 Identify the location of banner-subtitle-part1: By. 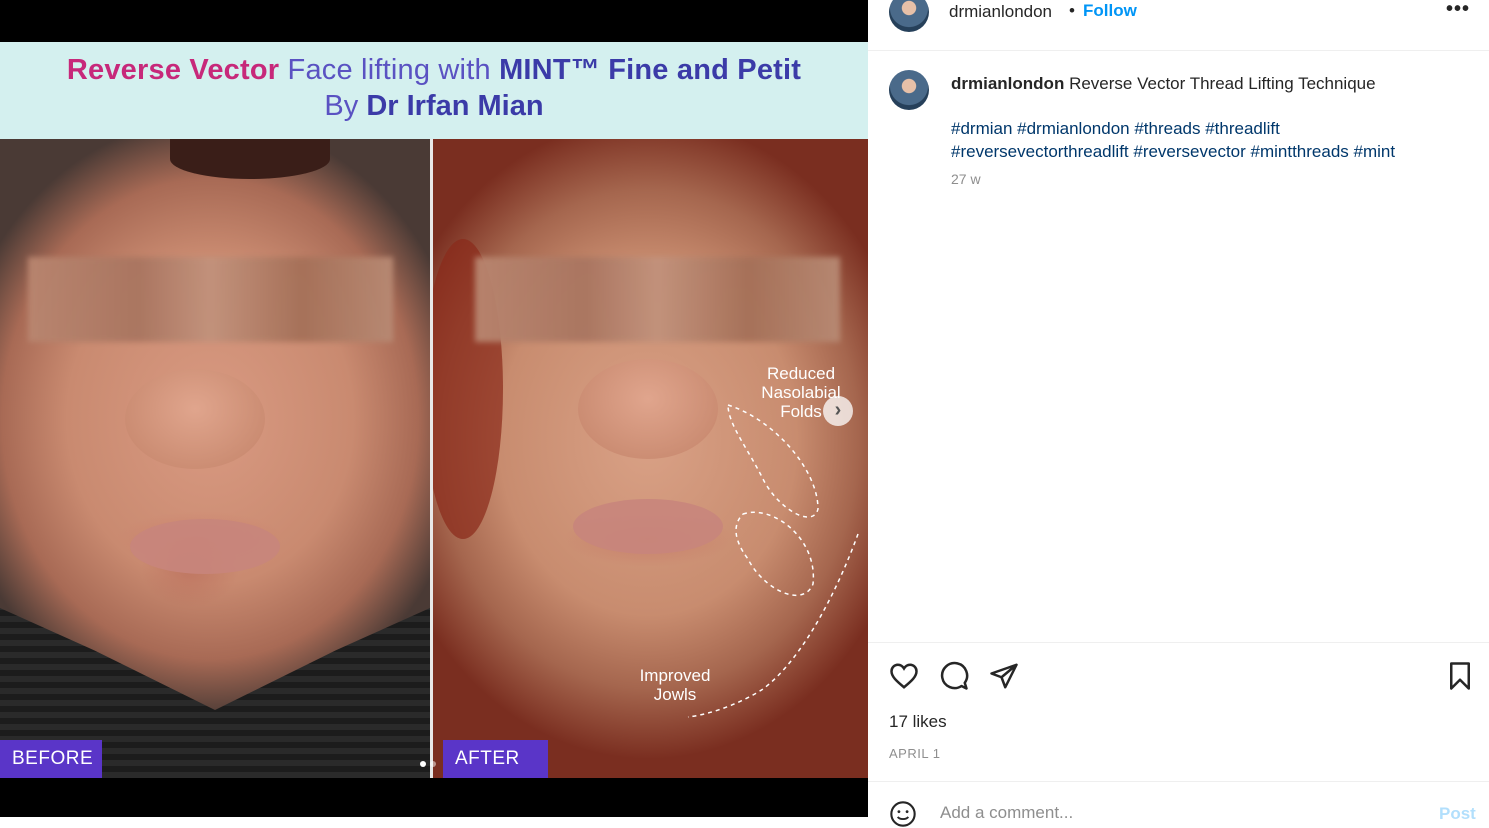
(341, 106).